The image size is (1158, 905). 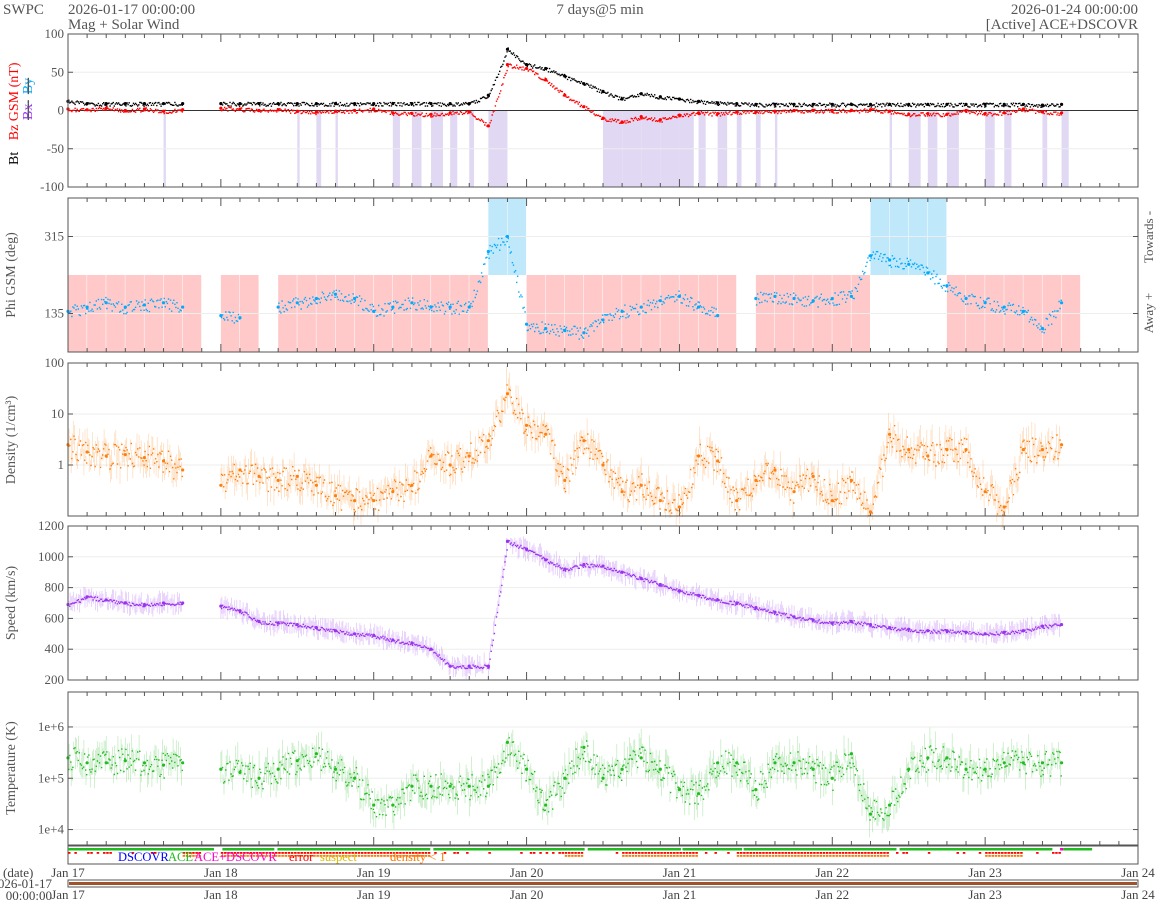 I want to click on svg-text: Bx By, so click(x=28, y=99).